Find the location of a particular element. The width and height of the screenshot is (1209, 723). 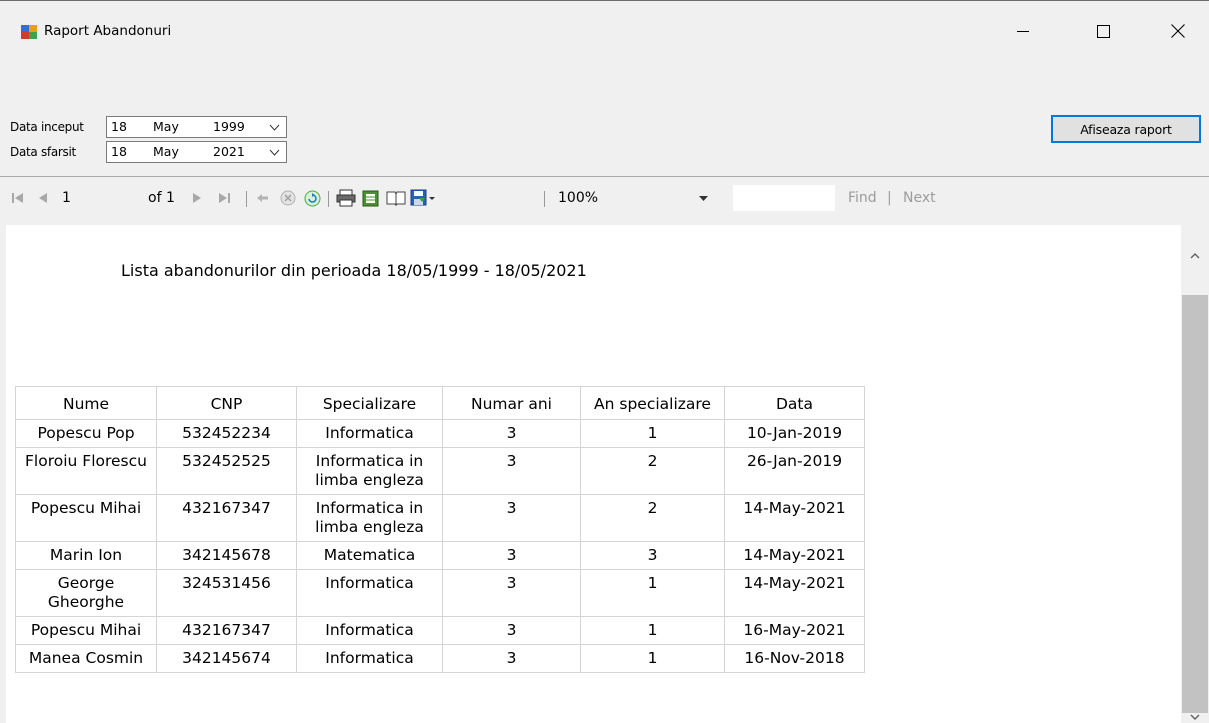

end-year: 2021 is located at coordinates (229, 151).